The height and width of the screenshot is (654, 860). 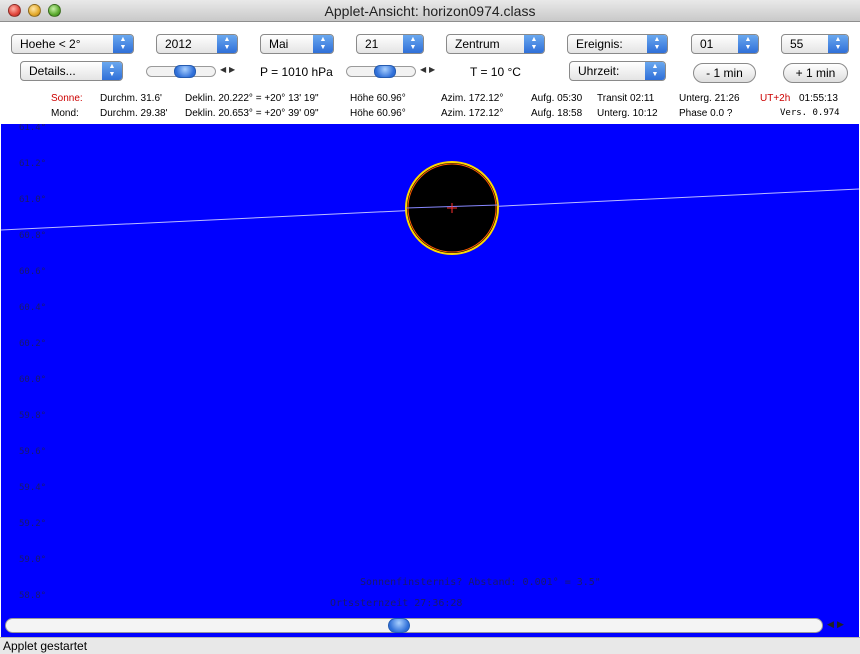 I want to click on window-title: Applet-Ansicht: horizon0974.class, so click(x=430, y=11).